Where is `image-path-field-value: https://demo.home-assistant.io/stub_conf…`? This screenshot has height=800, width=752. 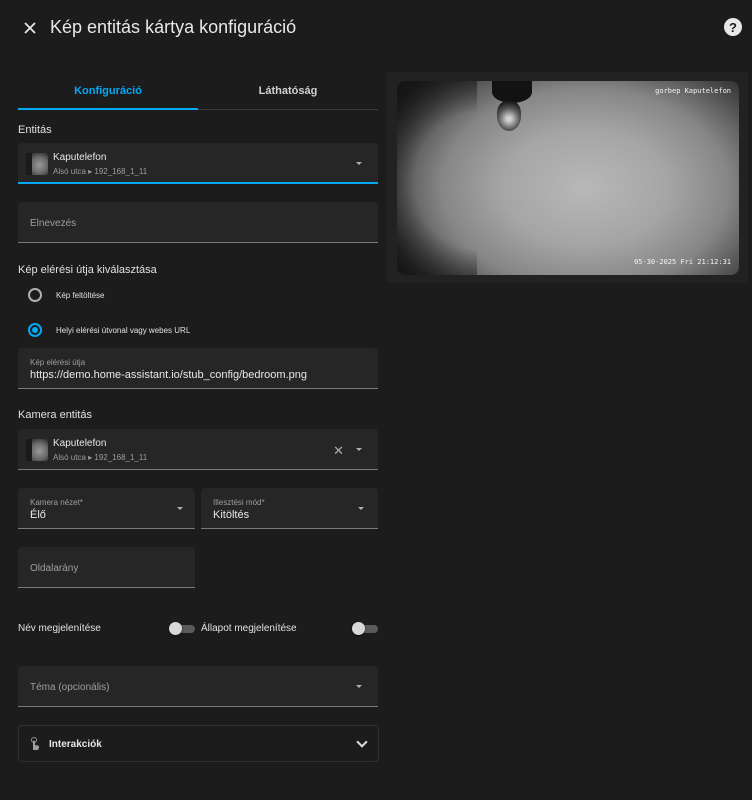 image-path-field-value: https://demo.home-assistant.io/stub_conf… is located at coordinates (168, 375).